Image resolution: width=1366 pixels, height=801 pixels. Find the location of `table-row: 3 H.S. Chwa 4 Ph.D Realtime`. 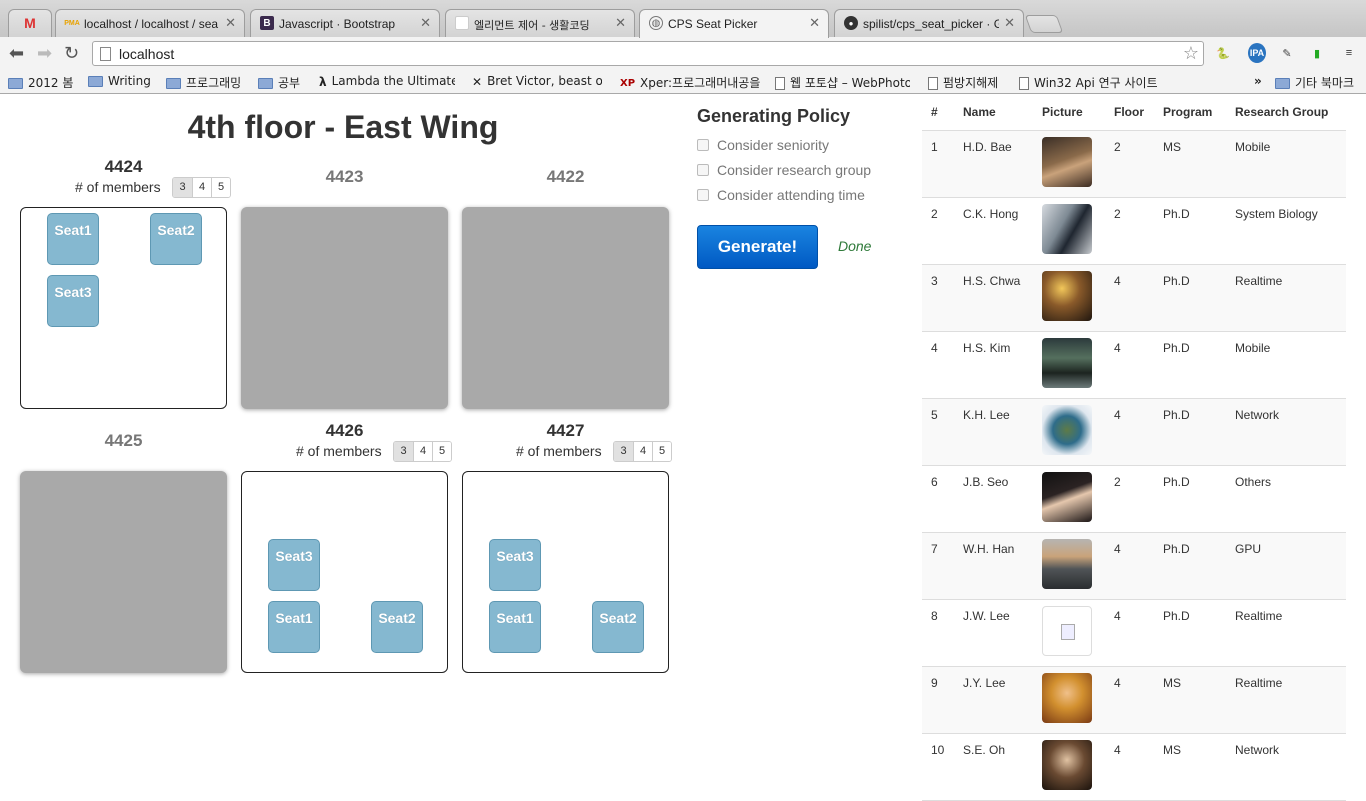

table-row: 3 H.S. Chwa 4 Ph.D Realtime is located at coordinates (1134, 298).